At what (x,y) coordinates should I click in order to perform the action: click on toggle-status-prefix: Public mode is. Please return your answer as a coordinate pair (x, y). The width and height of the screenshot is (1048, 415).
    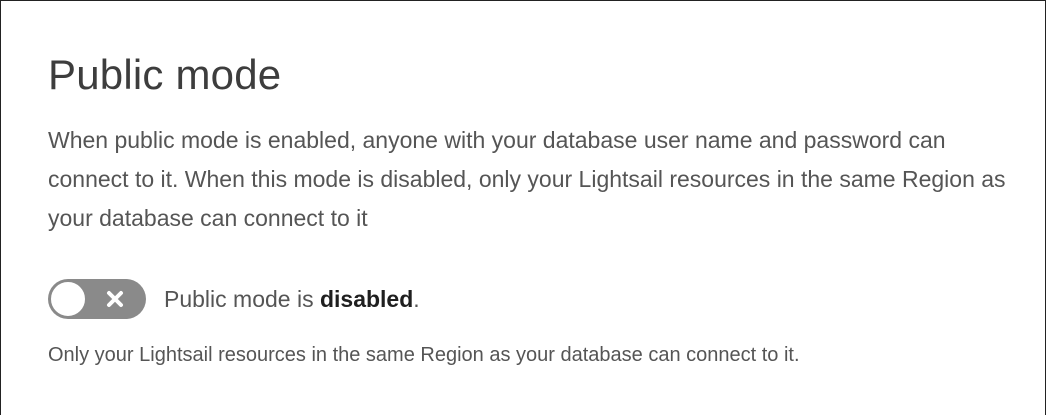
    Looking at the image, I should click on (242, 298).